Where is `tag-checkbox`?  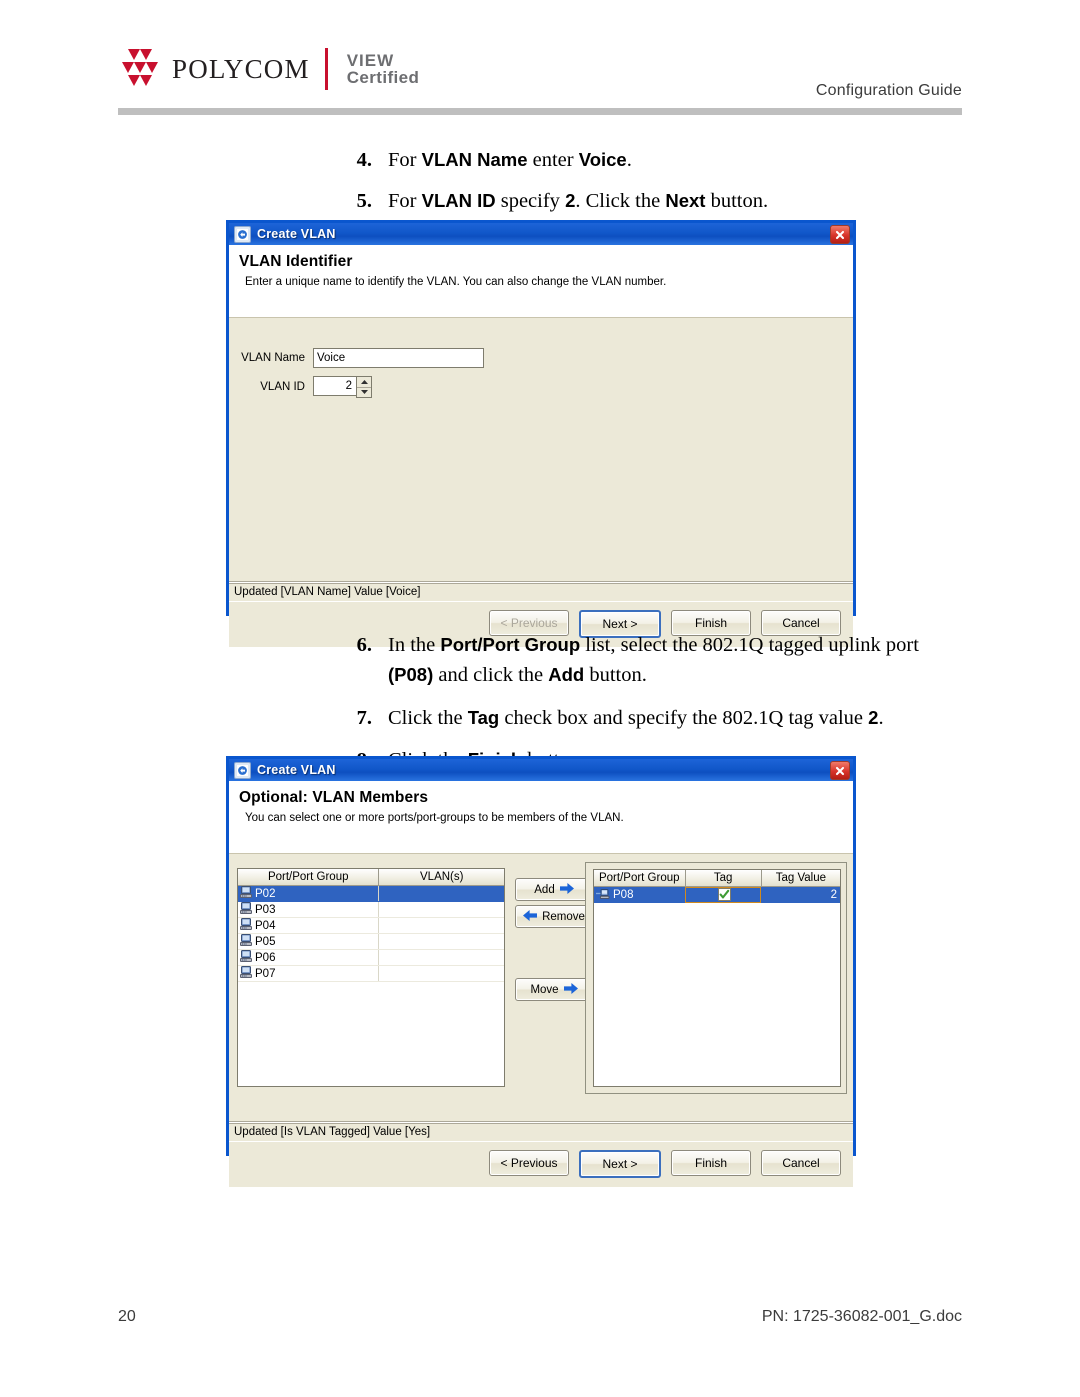 tag-checkbox is located at coordinates (724, 894).